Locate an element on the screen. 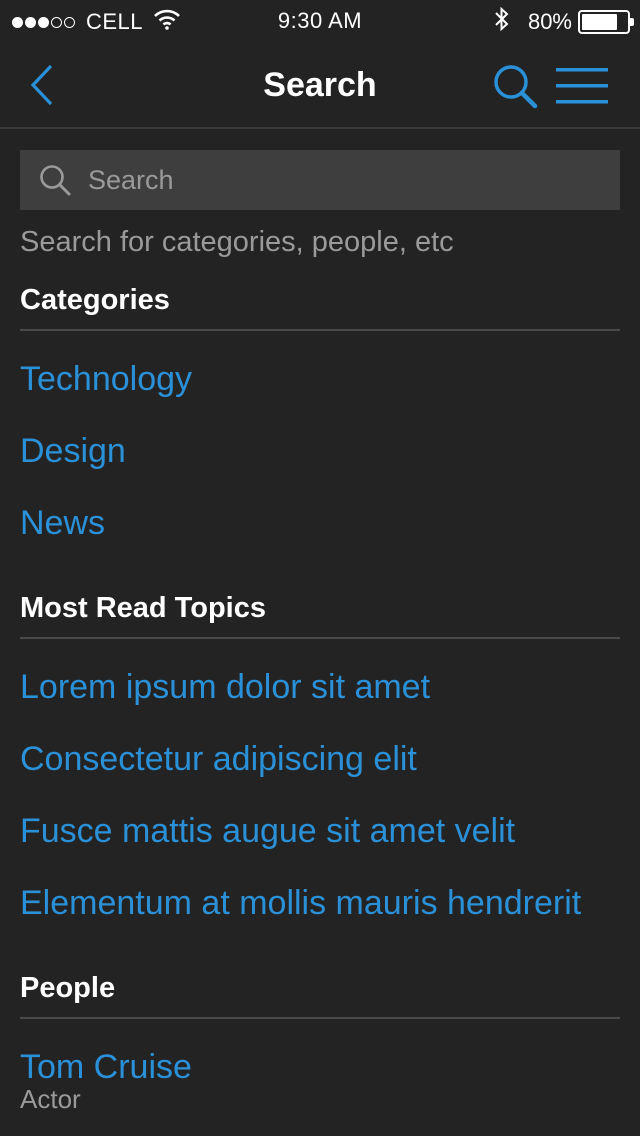  menu-button is located at coordinates (582, 86).